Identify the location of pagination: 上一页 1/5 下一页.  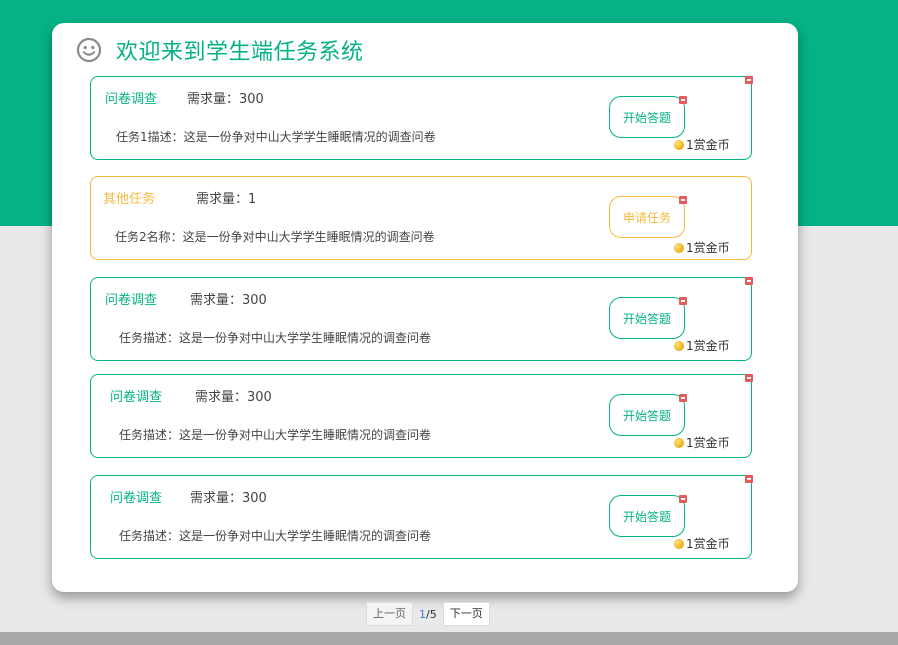
(428, 614).